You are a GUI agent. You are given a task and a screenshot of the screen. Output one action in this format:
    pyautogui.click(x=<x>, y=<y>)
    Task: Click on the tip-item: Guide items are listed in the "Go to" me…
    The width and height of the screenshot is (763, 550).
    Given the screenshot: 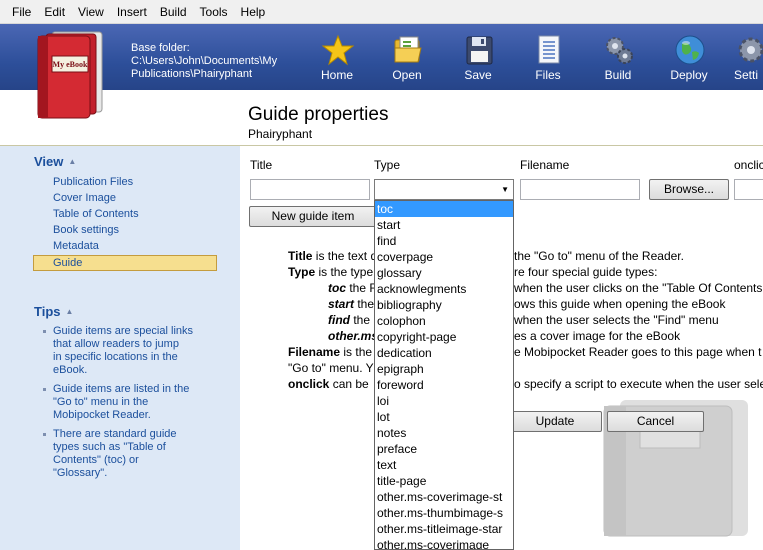 What is the action you would take?
    pyautogui.click(x=133, y=402)
    